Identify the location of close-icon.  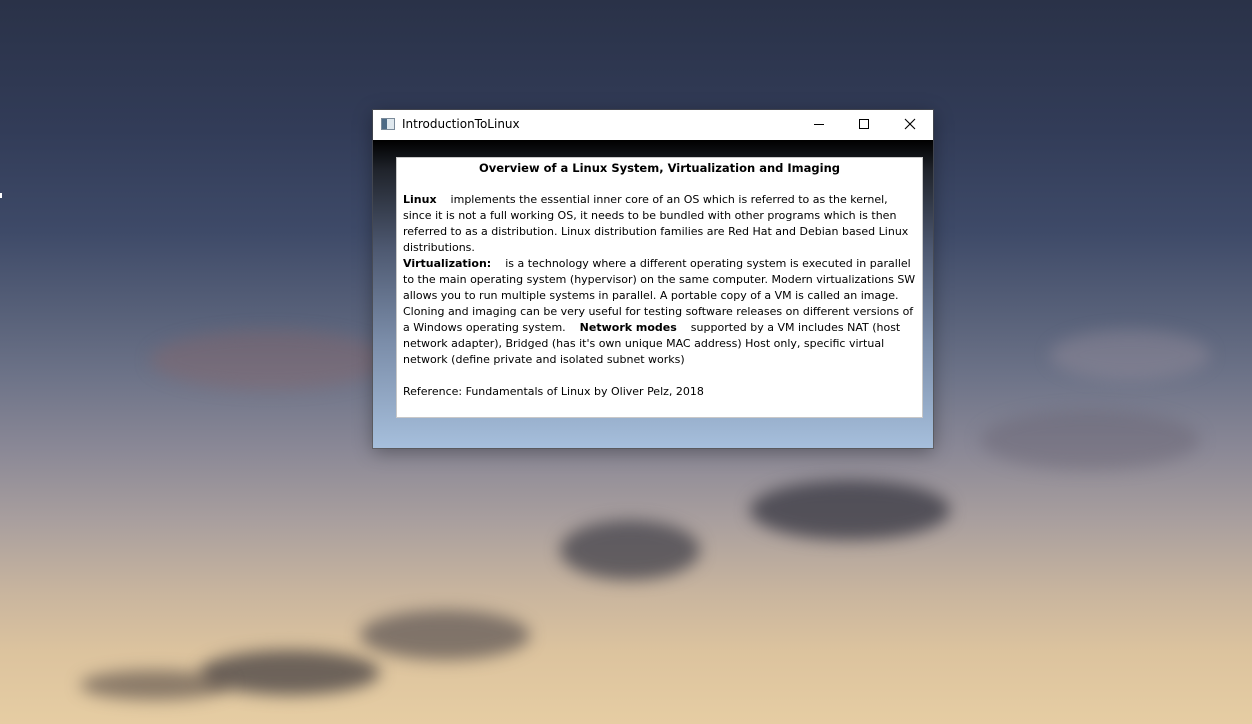
(910, 124).